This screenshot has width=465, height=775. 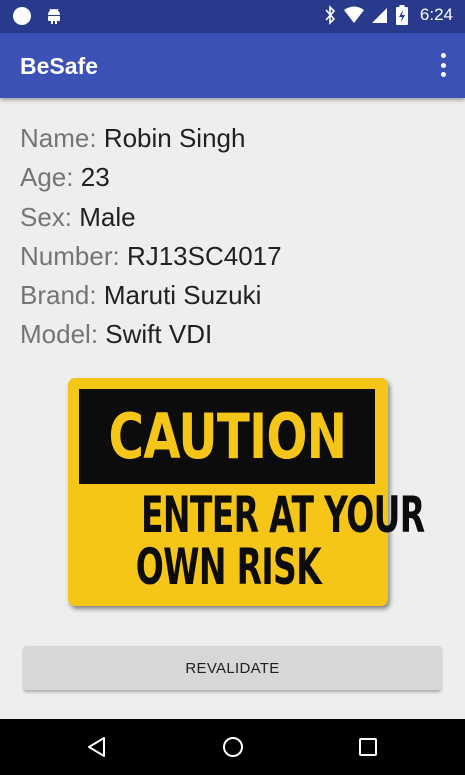 What do you see at coordinates (54, 16) in the screenshot?
I see `android-icon` at bounding box center [54, 16].